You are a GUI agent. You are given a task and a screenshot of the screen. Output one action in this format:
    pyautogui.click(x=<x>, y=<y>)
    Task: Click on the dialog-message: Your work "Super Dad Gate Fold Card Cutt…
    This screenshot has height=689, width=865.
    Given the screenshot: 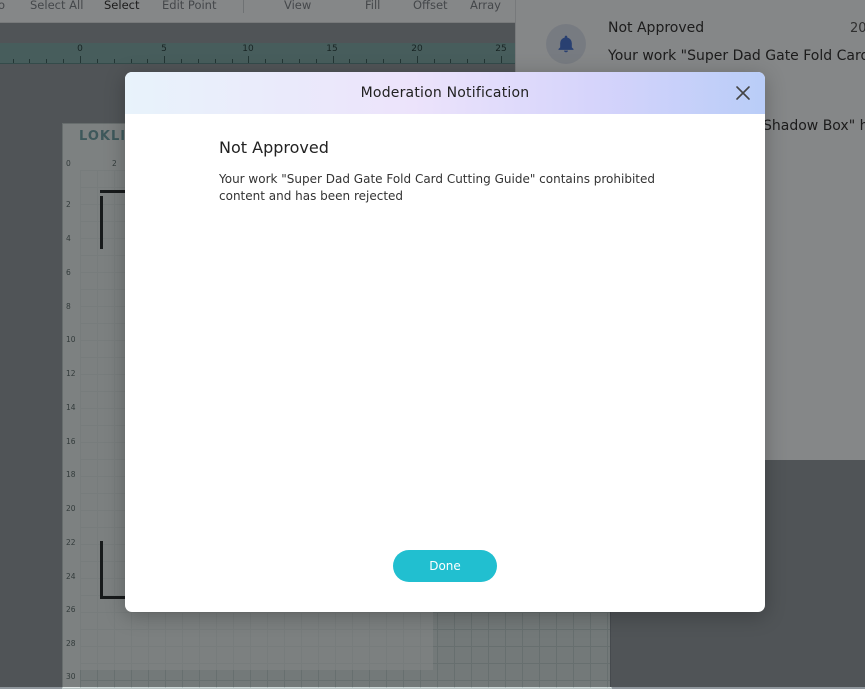 What is the action you would take?
    pyautogui.click(x=437, y=187)
    